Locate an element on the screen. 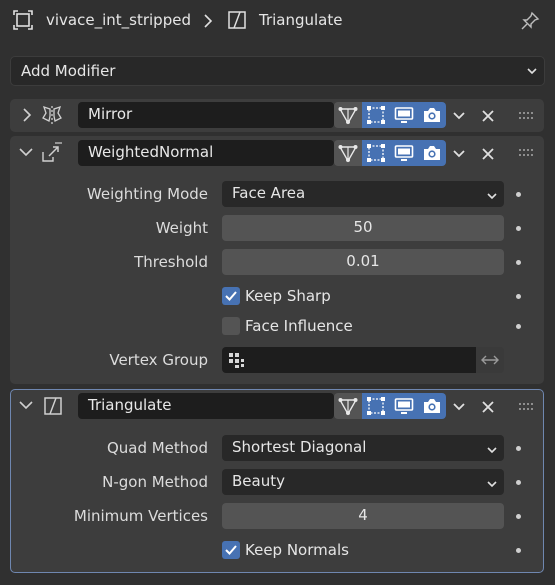 This screenshot has width=555, height=585. pin-icon is located at coordinates (530, 21).